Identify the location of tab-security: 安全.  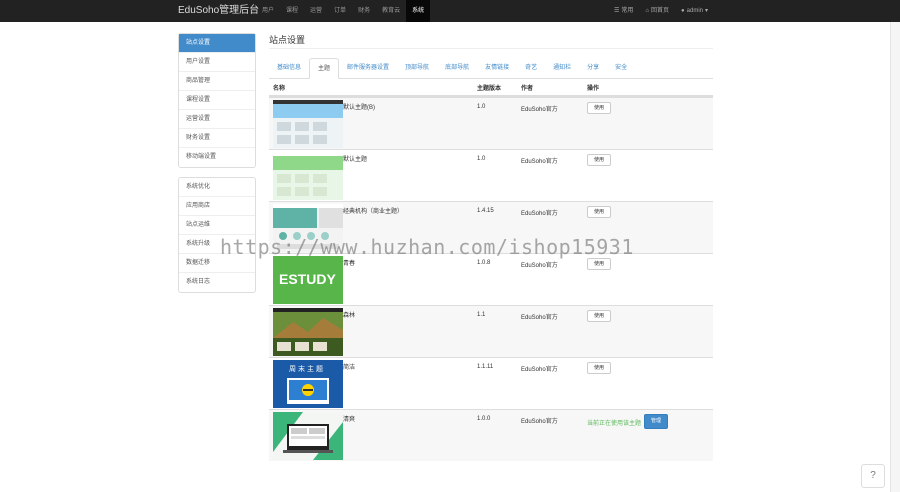
(621, 68).